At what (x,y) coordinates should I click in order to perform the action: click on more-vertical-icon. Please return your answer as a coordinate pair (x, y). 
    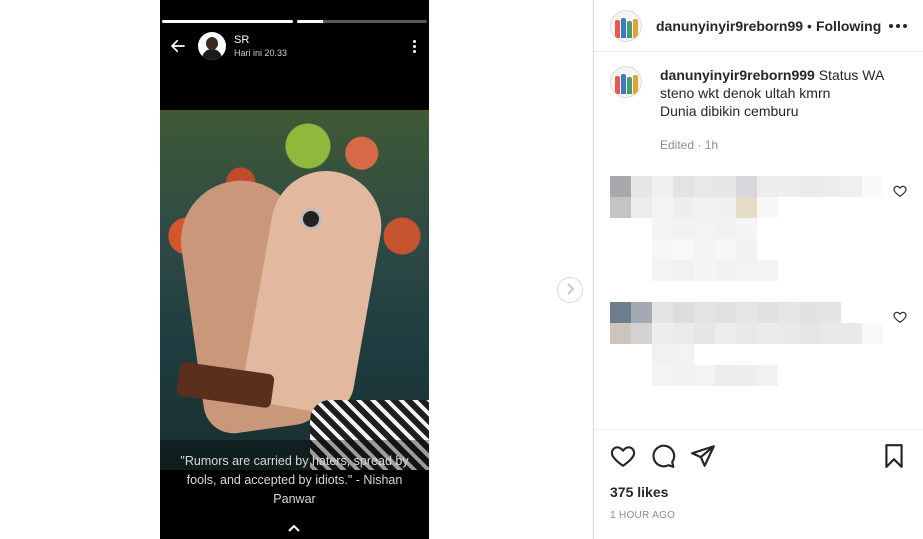
    Looking at the image, I should click on (414, 46).